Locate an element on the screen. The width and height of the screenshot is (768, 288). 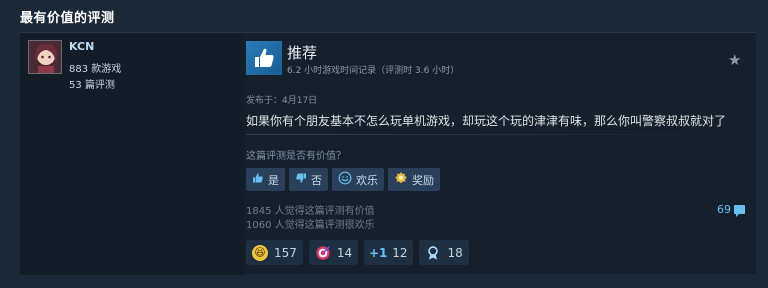
vote-funny-label: 欢乐 is located at coordinates (367, 180).